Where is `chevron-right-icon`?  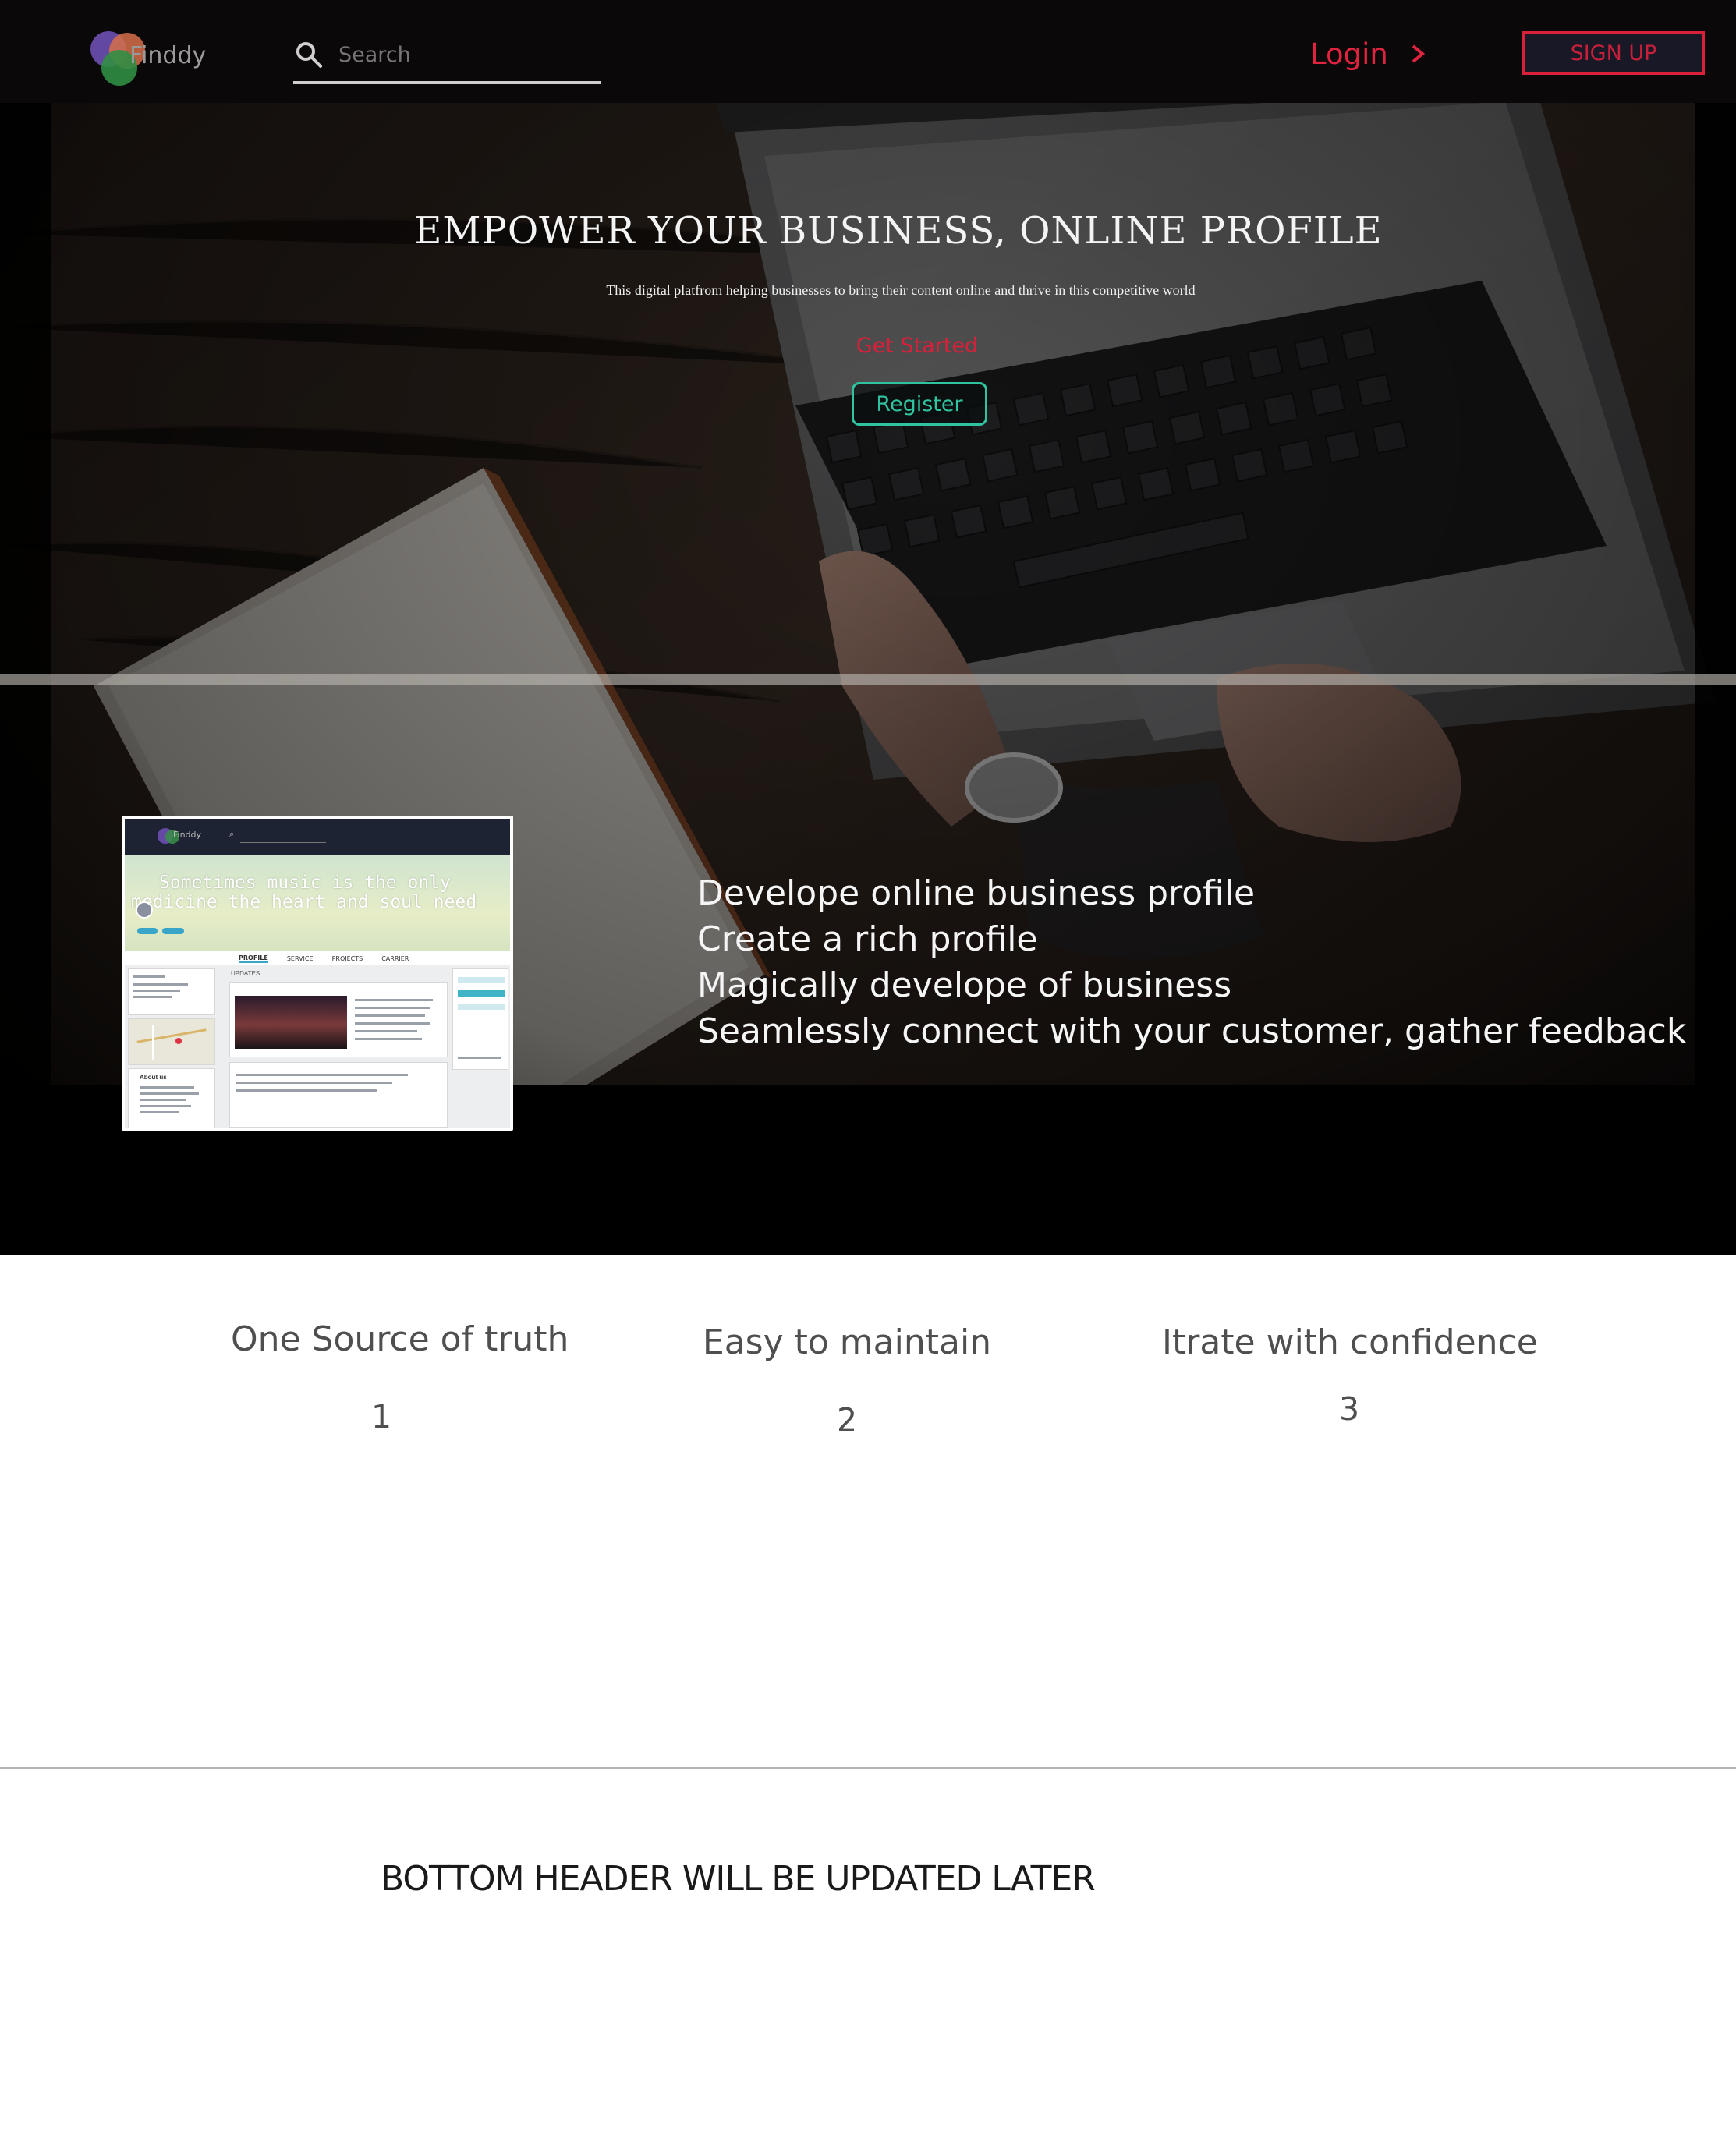
chevron-right-icon is located at coordinates (1418, 53).